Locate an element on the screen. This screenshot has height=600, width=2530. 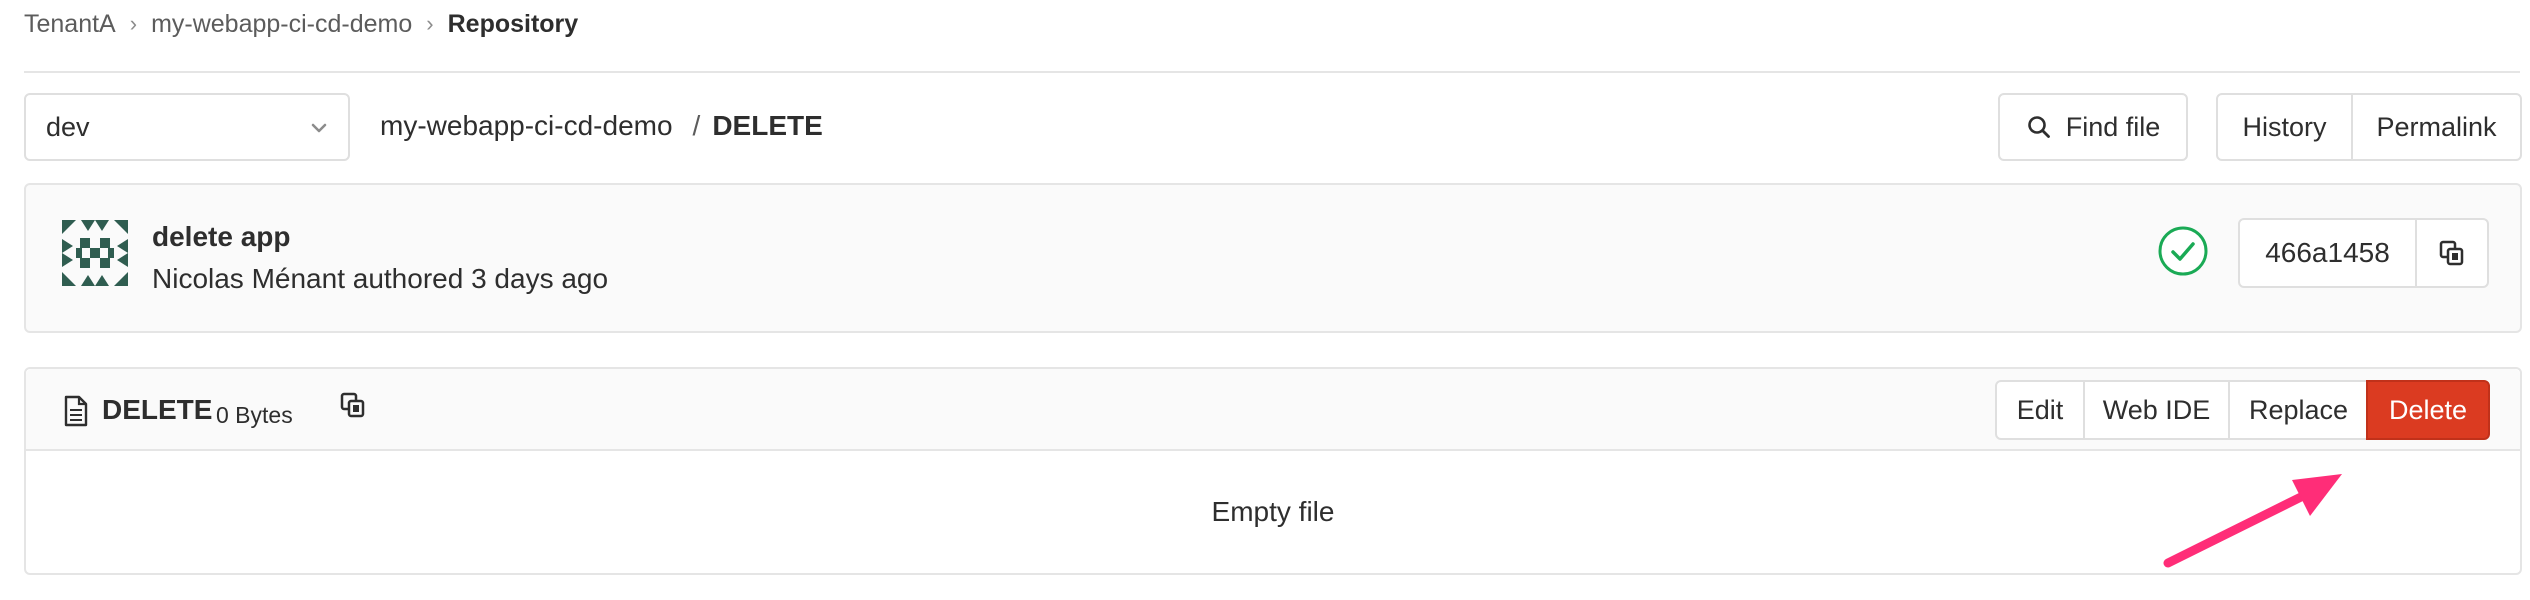
copy-icon is located at coordinates (2451, 253).